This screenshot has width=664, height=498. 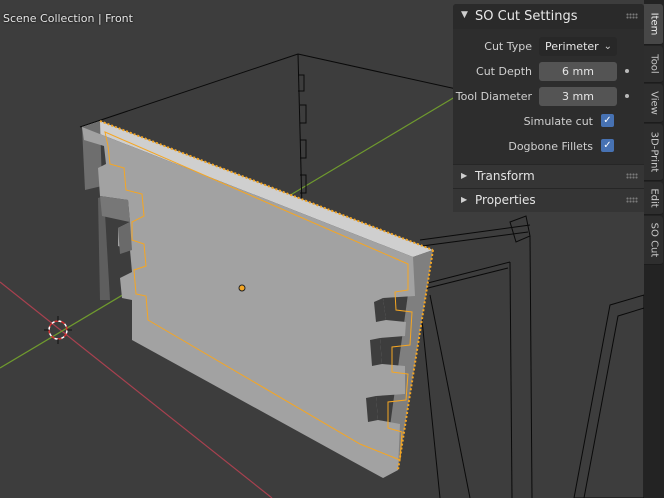 I want to click on simulate-cut-row: Simulate cut ✓, so click(x=548, y=122).